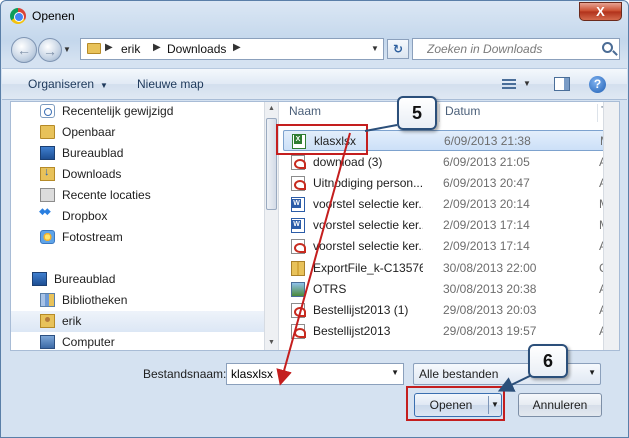  Describe the element at coordinates (507, 374) in the screenshot. I see `filetype-select: Alle bestanden ▼` at that location.